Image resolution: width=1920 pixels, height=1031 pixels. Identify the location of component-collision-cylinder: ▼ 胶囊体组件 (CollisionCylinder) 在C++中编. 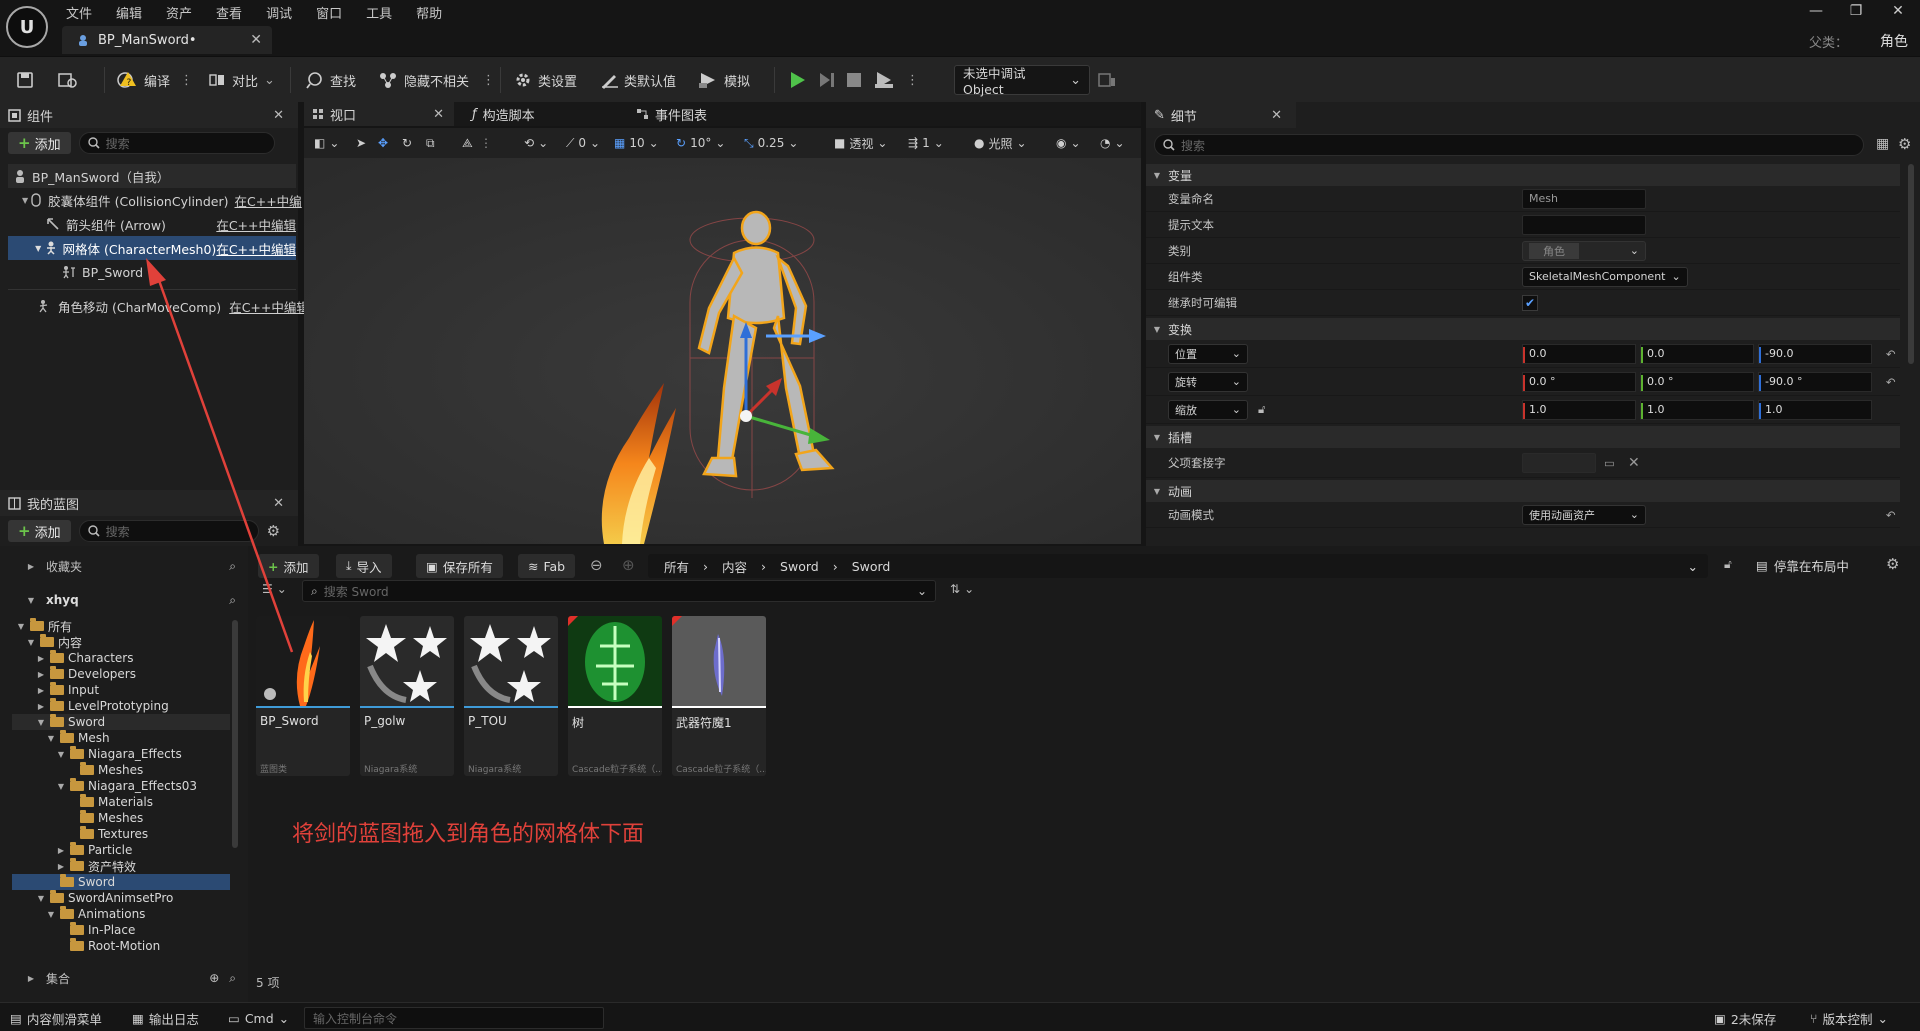
(155, 200).